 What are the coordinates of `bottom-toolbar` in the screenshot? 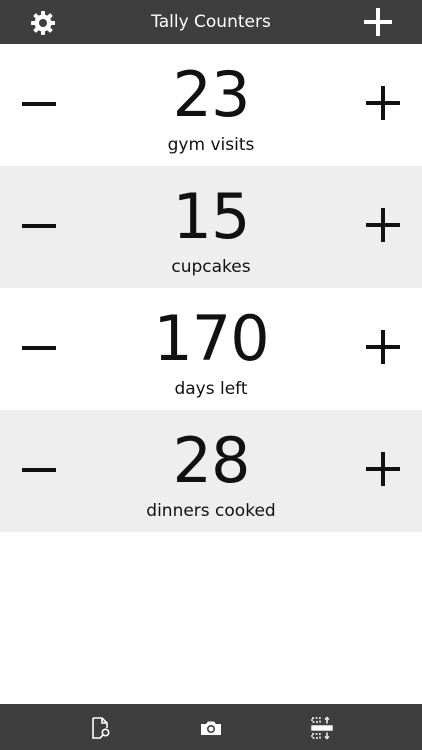 It's located at (211, 727).